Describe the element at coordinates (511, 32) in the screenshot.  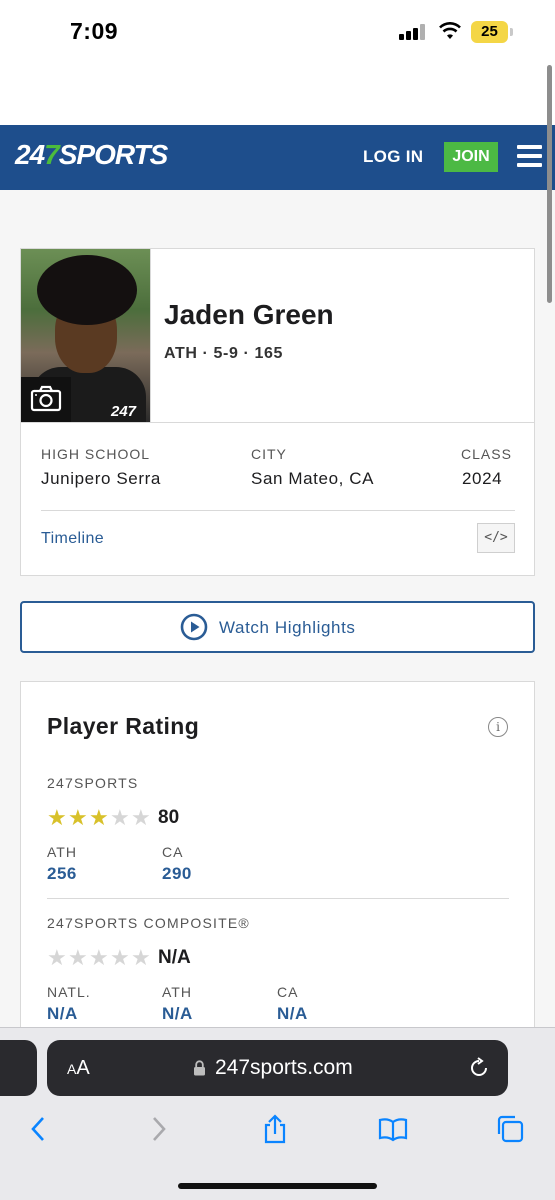
I see `battery-nub` at that location.